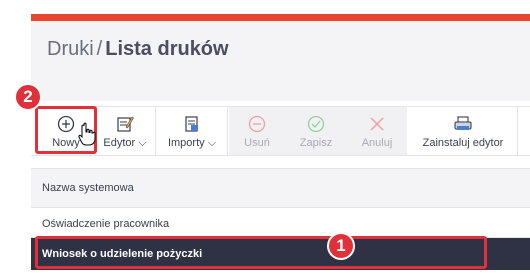  I want to click on step-badge-1: 1, so click(341, 246).